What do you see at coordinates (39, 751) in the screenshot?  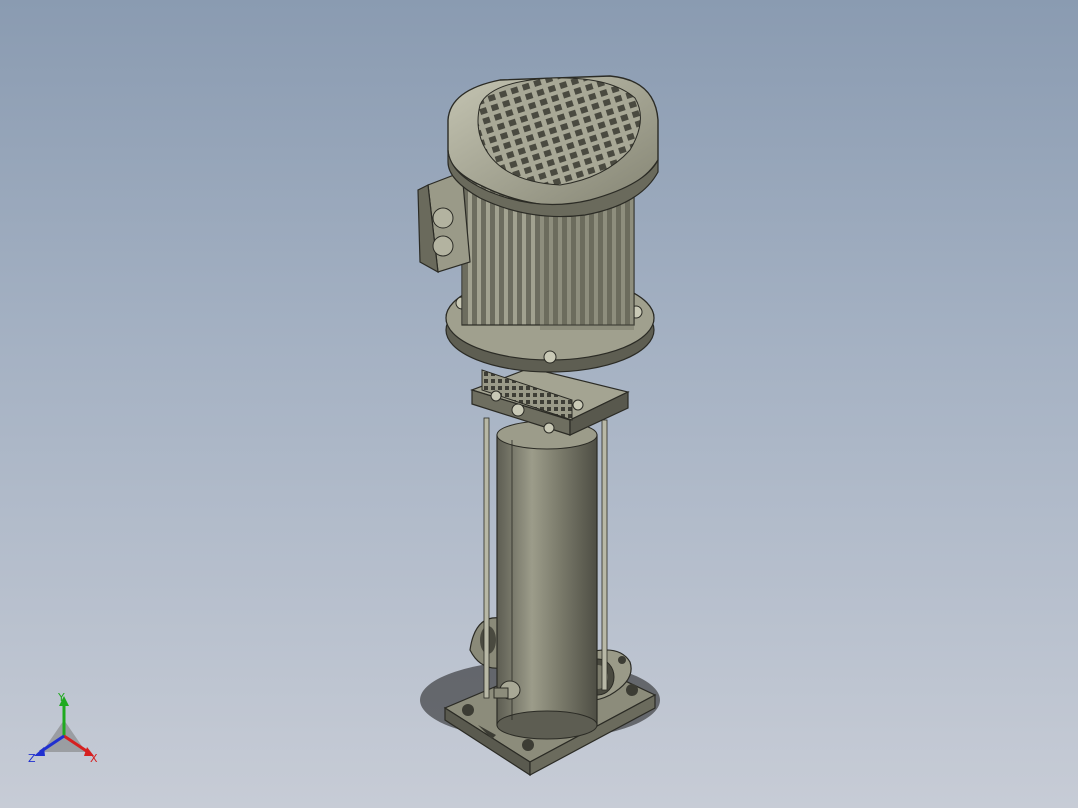 I see `z-axis-head` at bounding box center [39, 751].